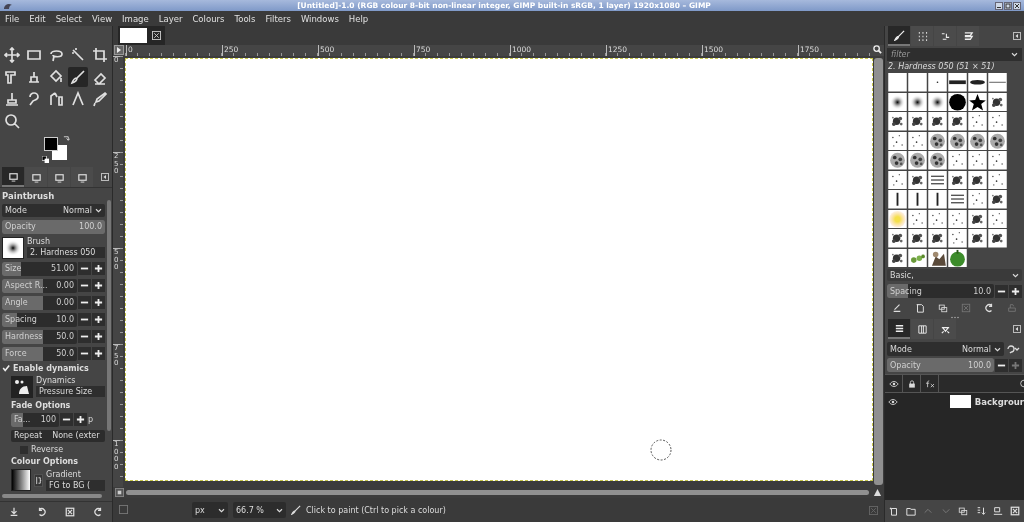 Image resolution: width=1024 pixels, height=522 pixels. What do you see at coordinates (12, 18) in the screenshot?
I see `menu-item: File` at bounding box center [12, 18].